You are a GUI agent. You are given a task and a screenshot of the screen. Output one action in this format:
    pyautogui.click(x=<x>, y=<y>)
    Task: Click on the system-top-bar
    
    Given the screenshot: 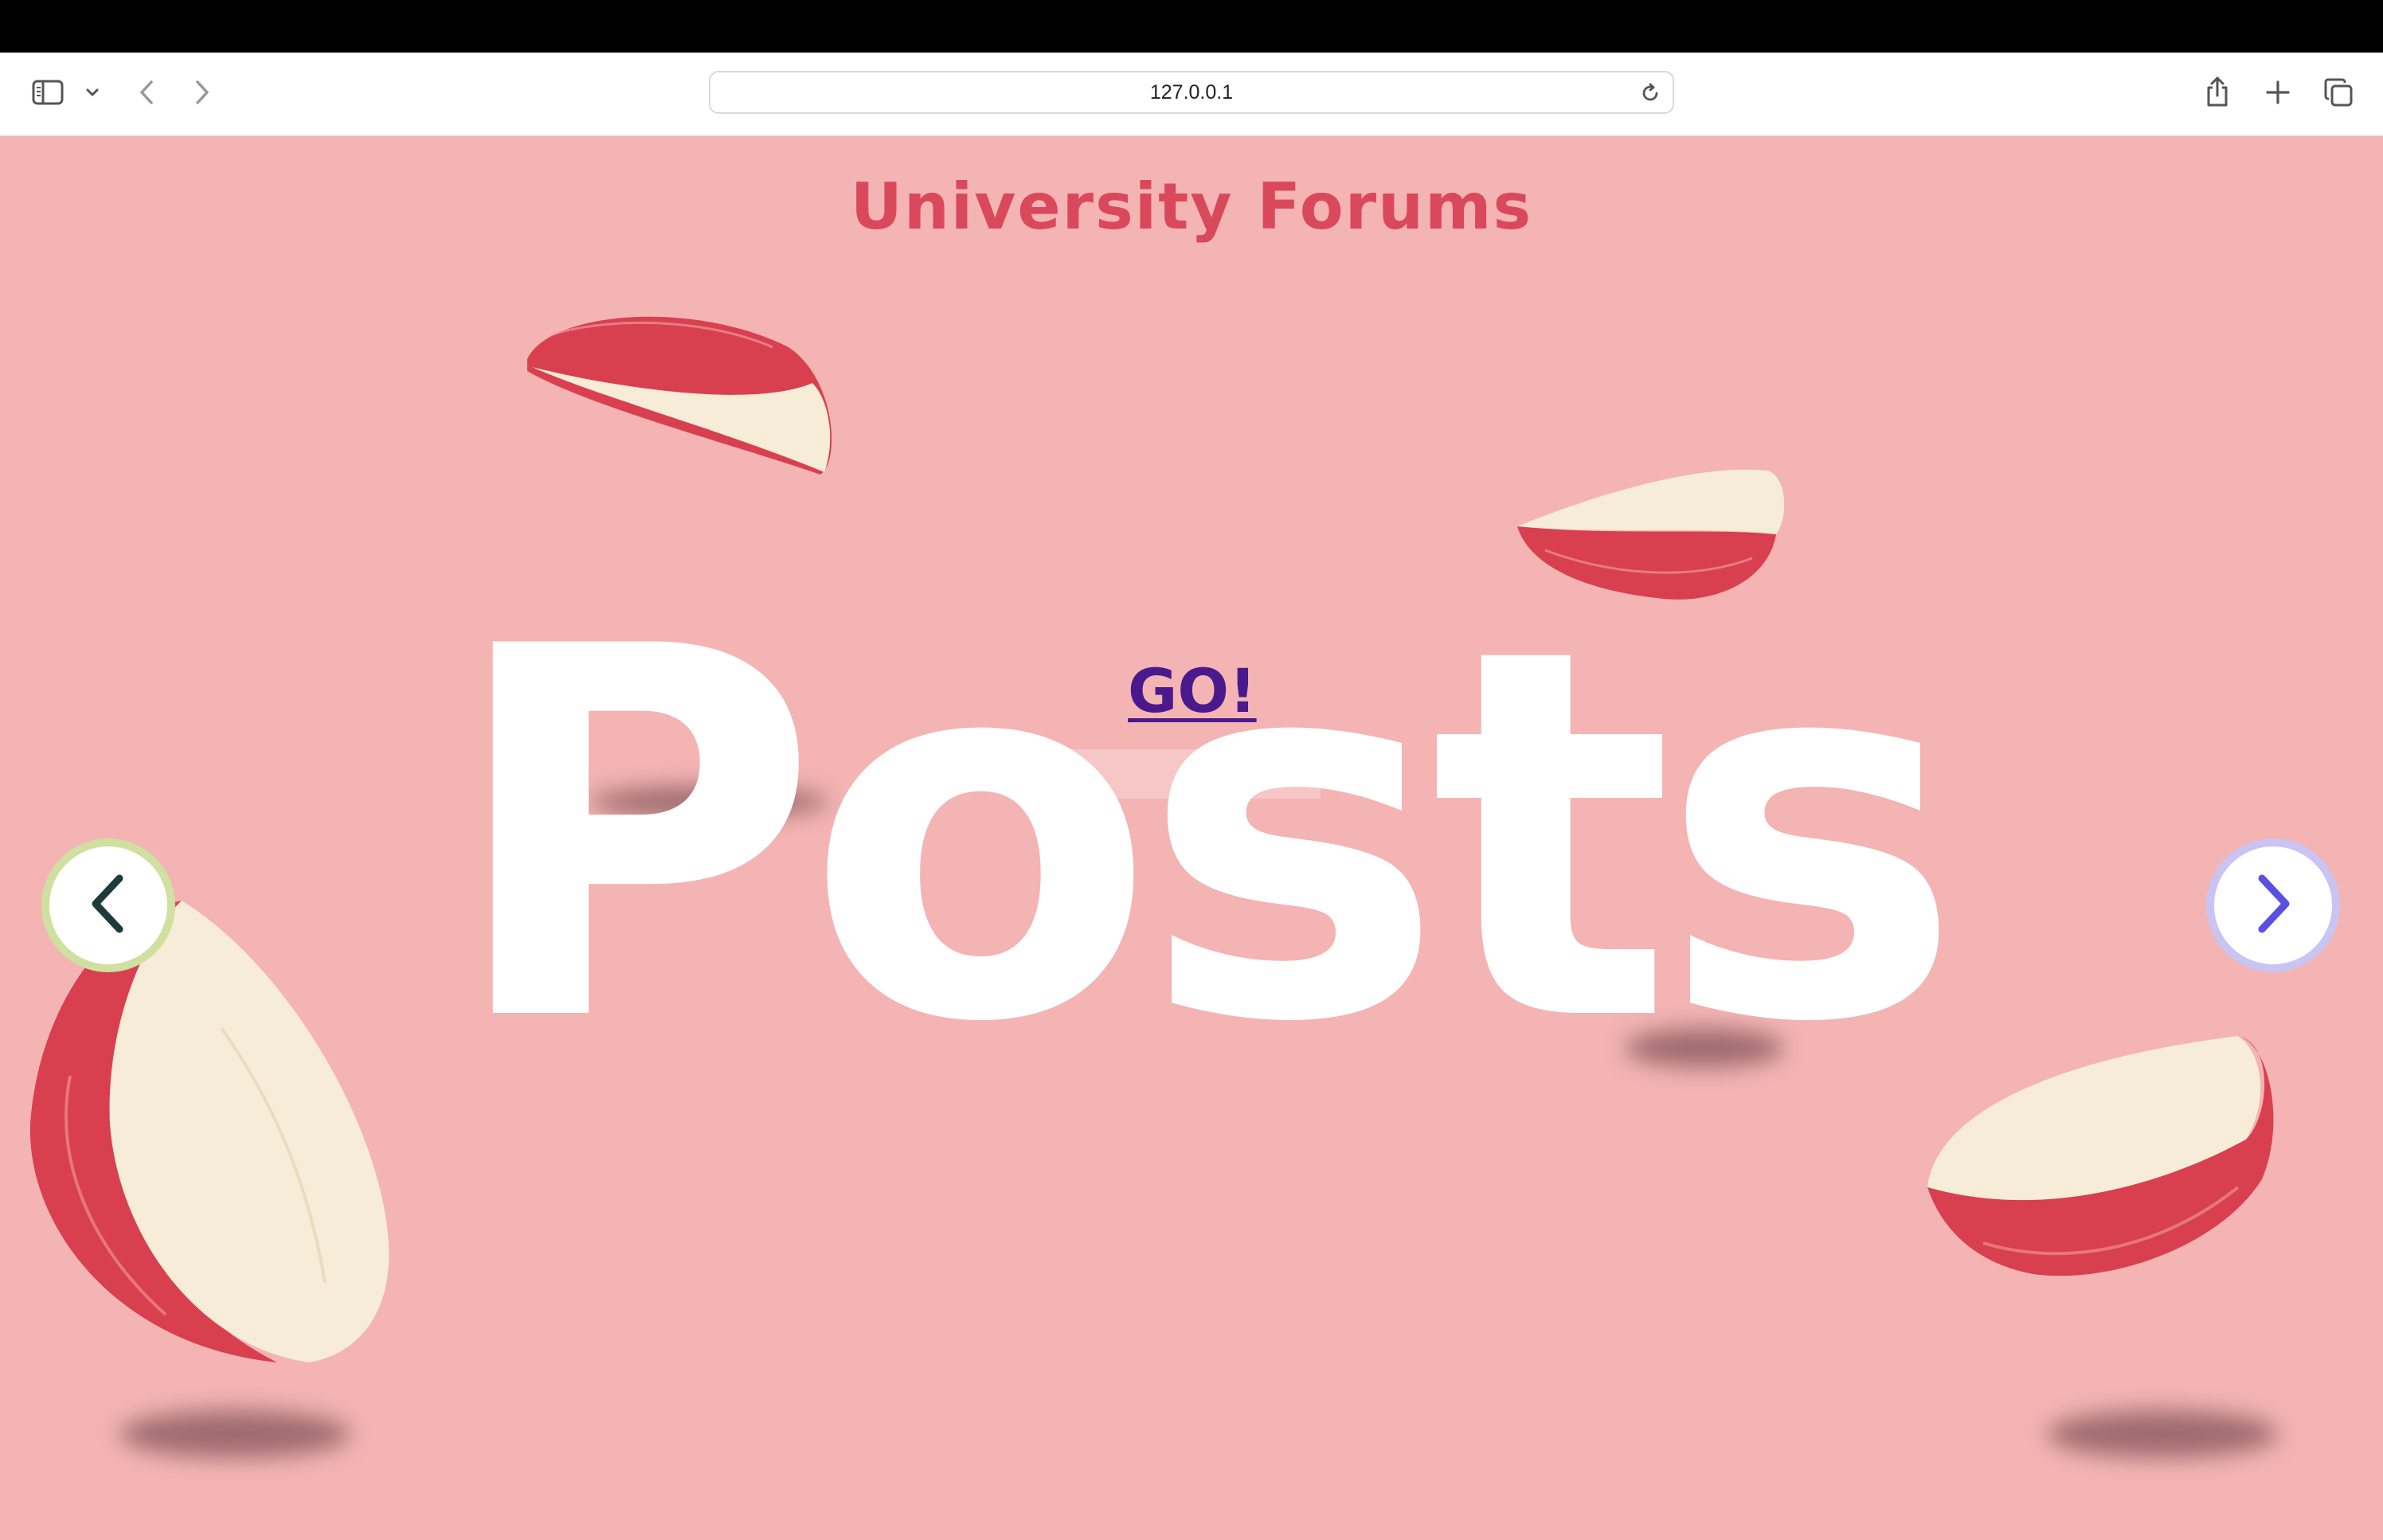 What is the action you would take?
    pyautogui.click(x=1191, y=26)
    